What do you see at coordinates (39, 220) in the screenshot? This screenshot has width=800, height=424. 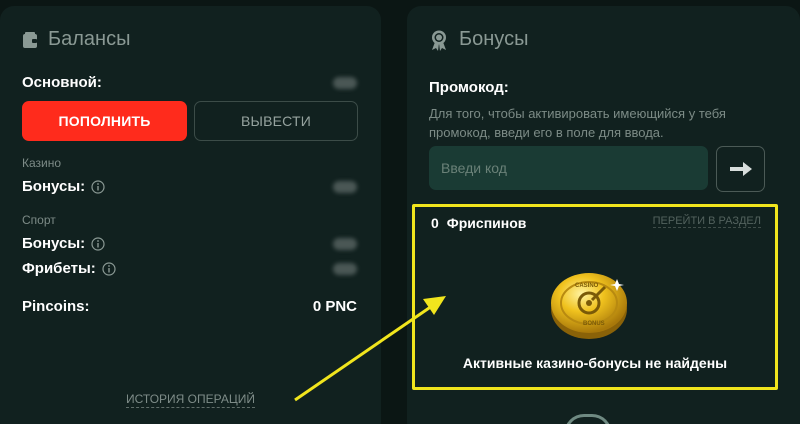 I see `sport-section-label: Спорт` at bounding box center [39, 220].